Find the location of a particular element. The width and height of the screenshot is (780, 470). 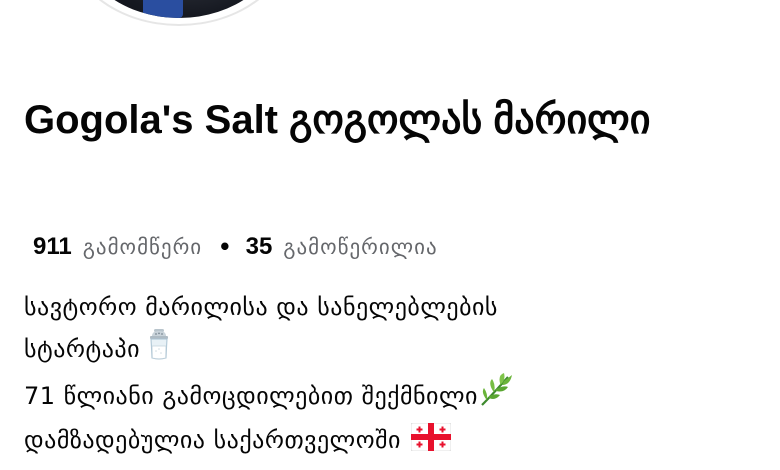

following-count: 35 is located at coordinates (259, 247).